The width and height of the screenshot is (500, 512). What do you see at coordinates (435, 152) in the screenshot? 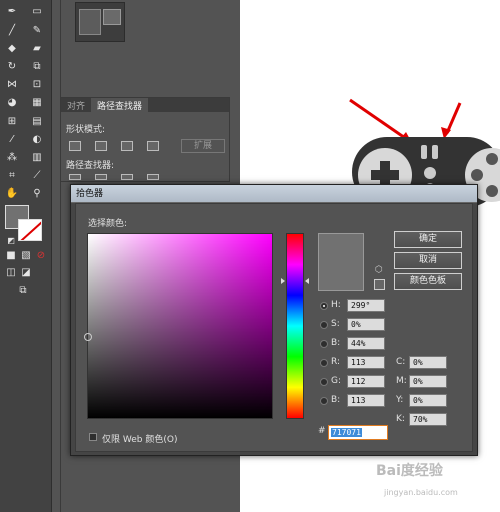
I see `start-button-icon` at bounding box center [435, 152].